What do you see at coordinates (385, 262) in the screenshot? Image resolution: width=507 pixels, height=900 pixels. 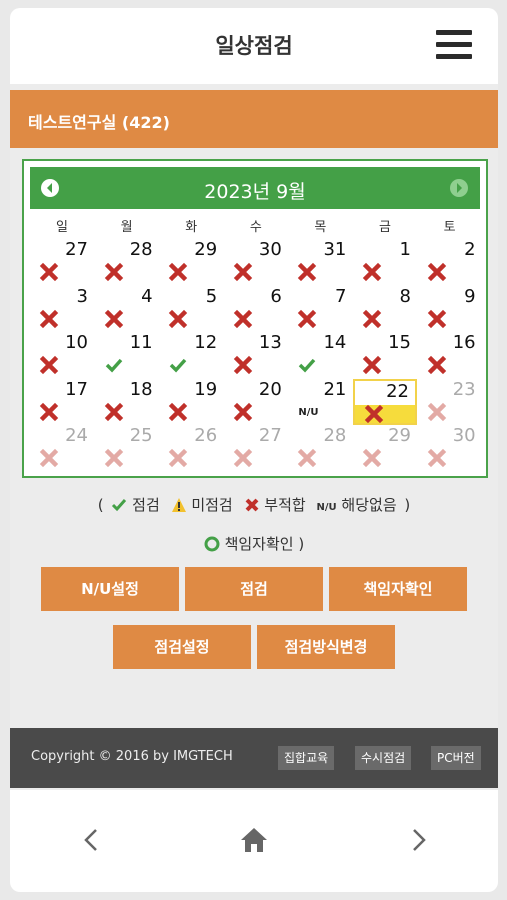 I see `calendar-day: 1` at bounding box center [385, 262].